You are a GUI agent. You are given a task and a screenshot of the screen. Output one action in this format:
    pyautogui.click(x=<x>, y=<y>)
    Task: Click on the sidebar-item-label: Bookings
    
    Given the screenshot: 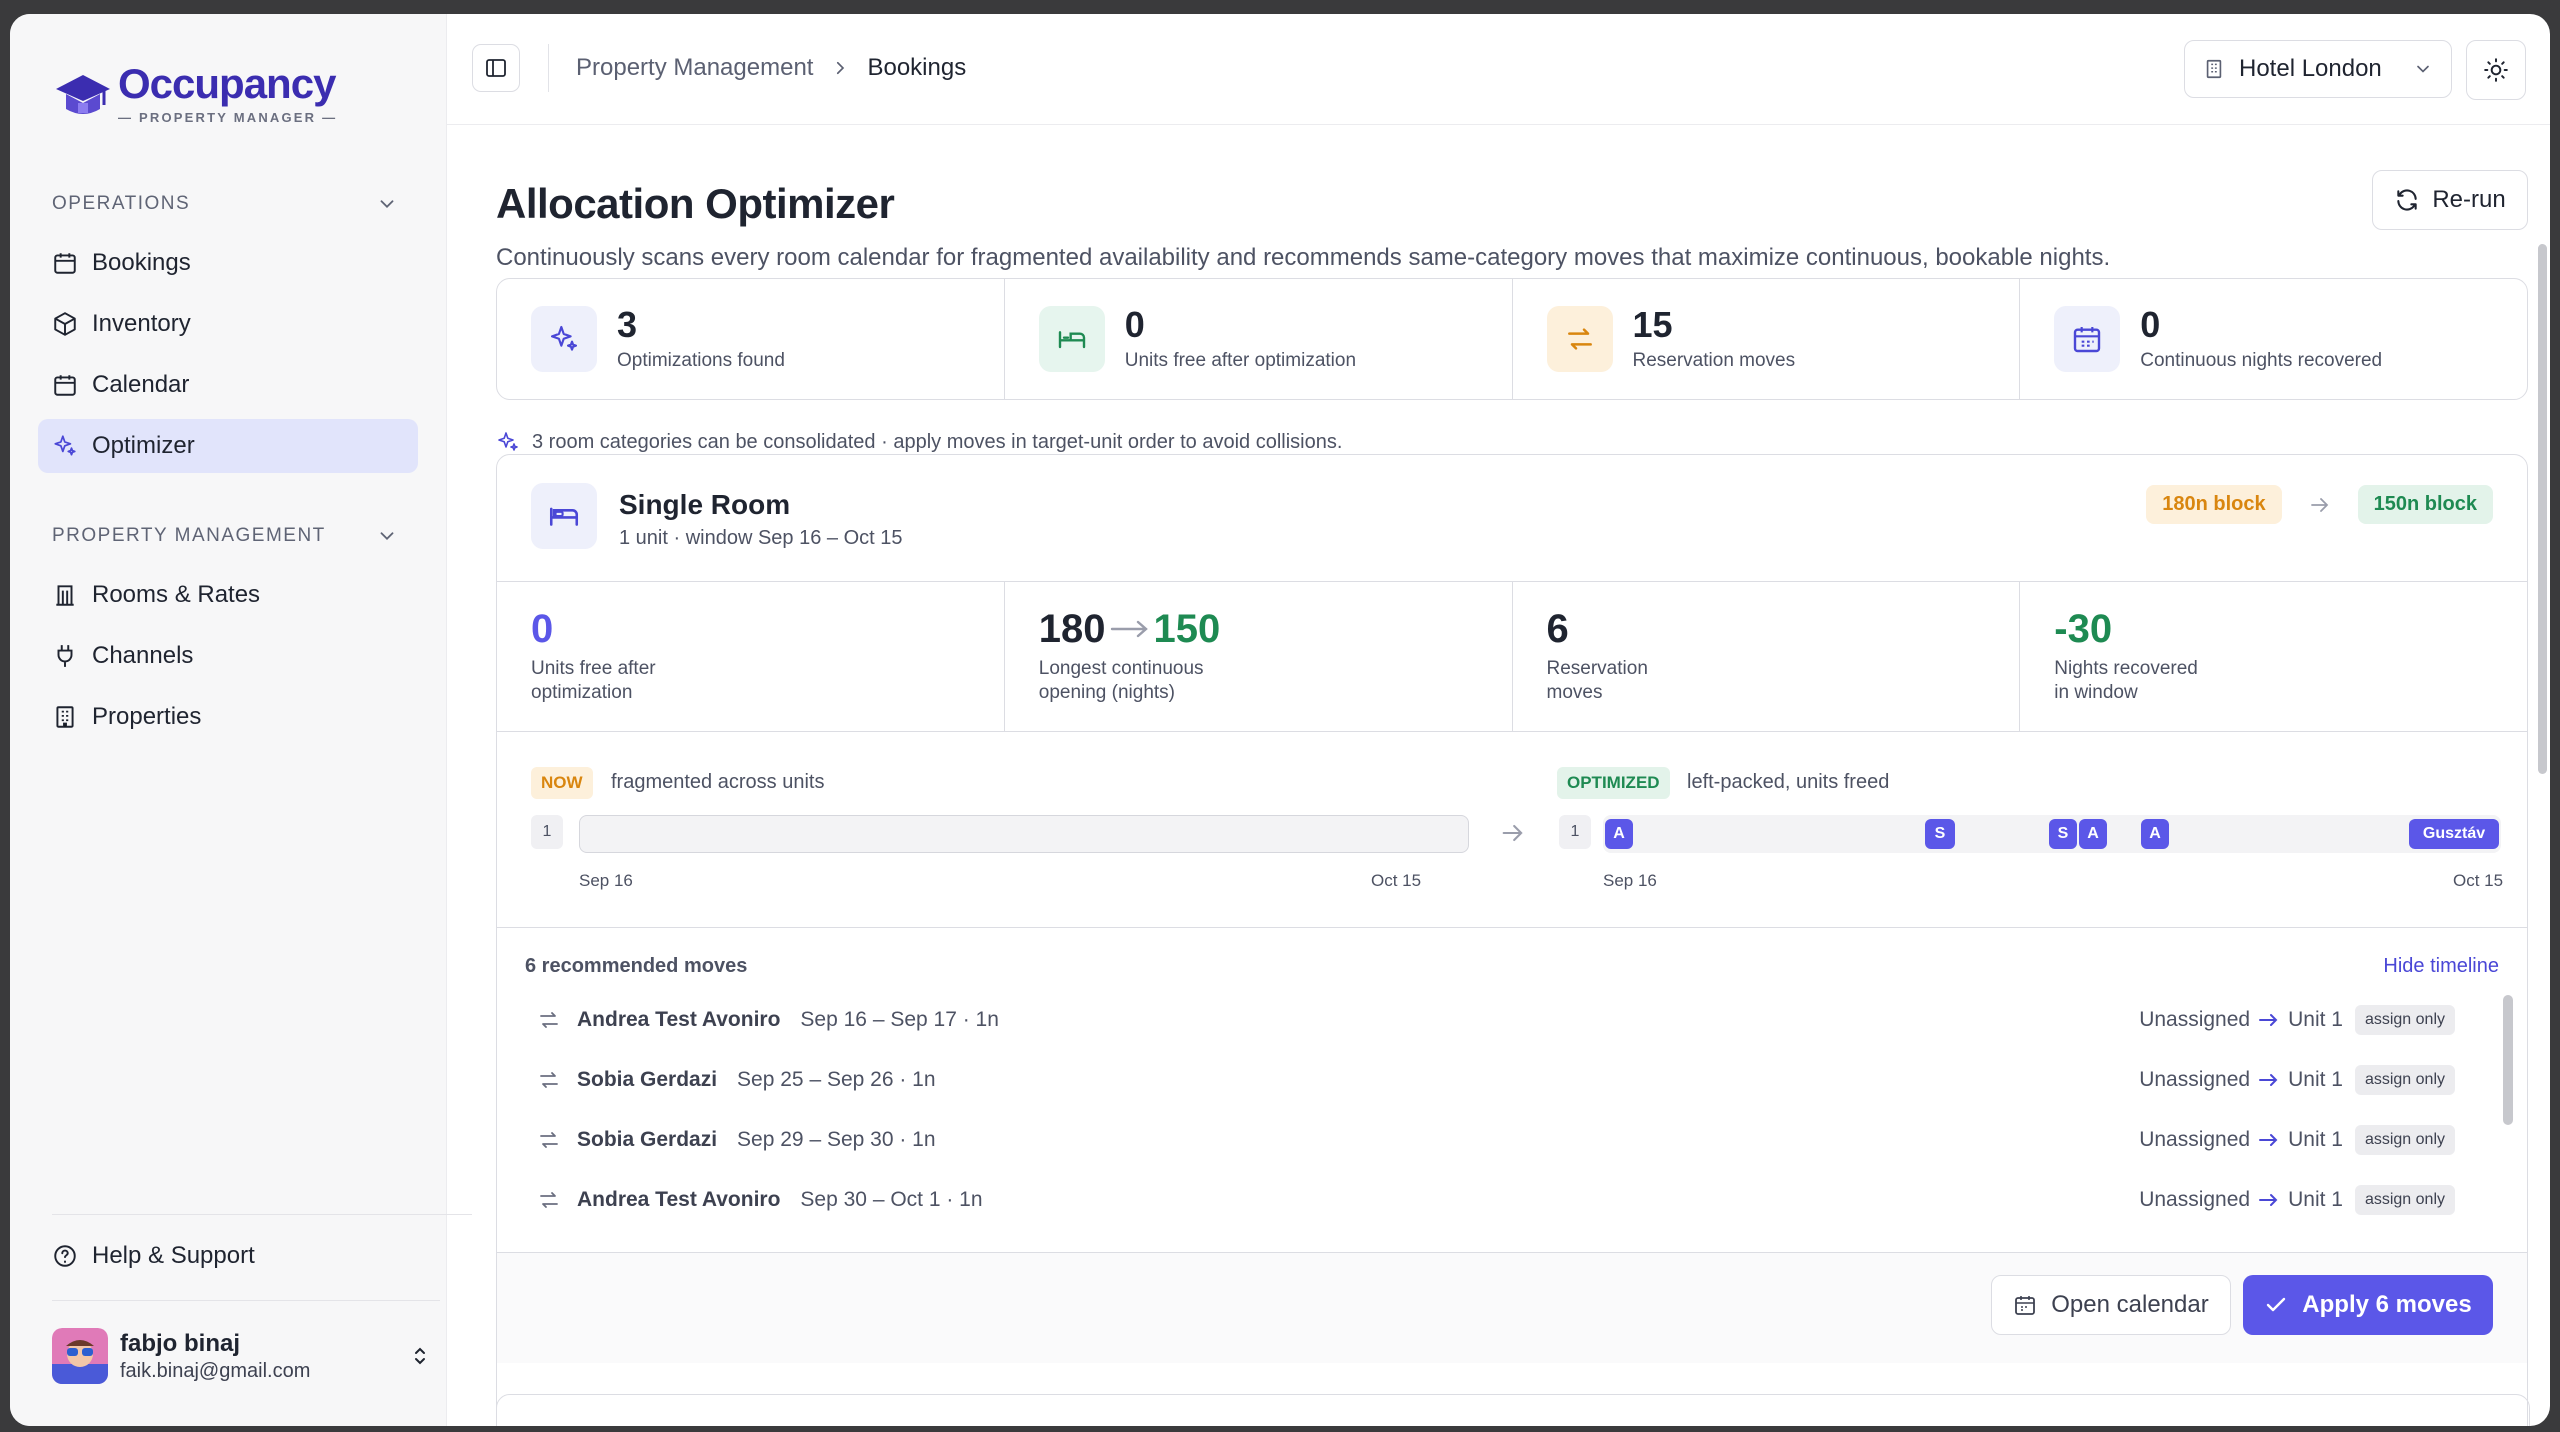 What is the action you would take?
    pyautogui.click(x=141, y=262)
    